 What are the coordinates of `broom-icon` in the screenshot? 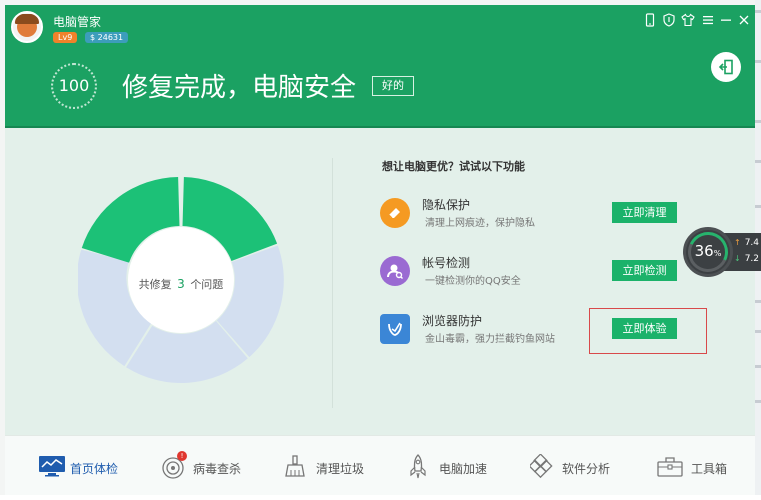 It's located at (295, 466).